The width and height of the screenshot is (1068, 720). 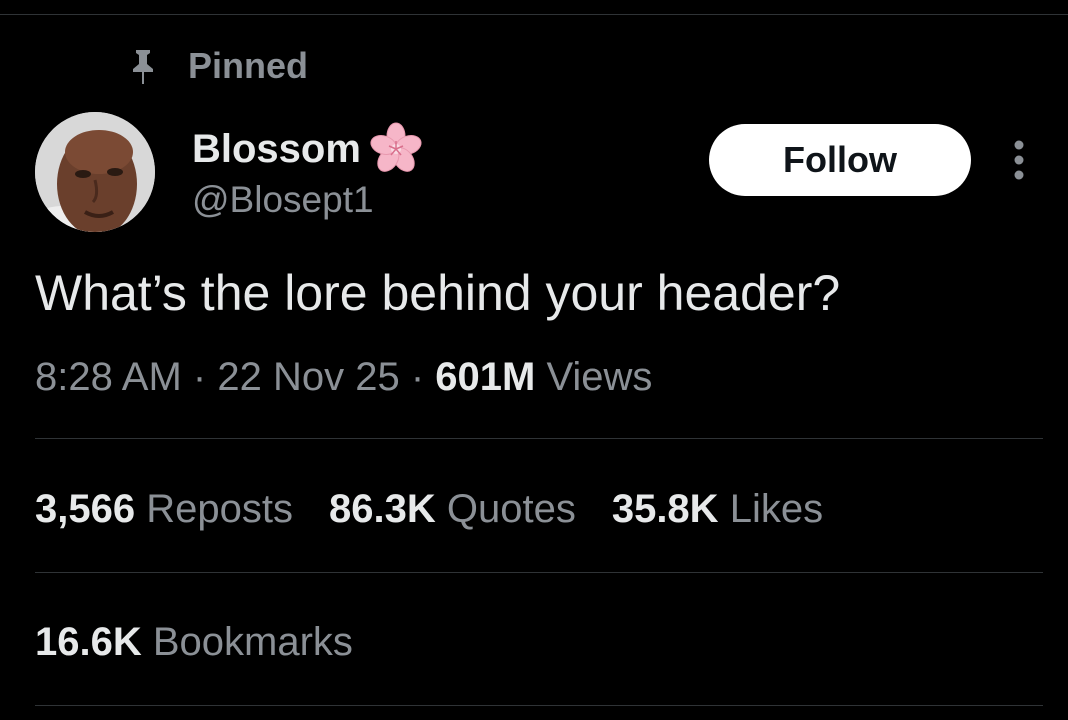 I want to click on more-options-button, so click(x=1019, y=160).